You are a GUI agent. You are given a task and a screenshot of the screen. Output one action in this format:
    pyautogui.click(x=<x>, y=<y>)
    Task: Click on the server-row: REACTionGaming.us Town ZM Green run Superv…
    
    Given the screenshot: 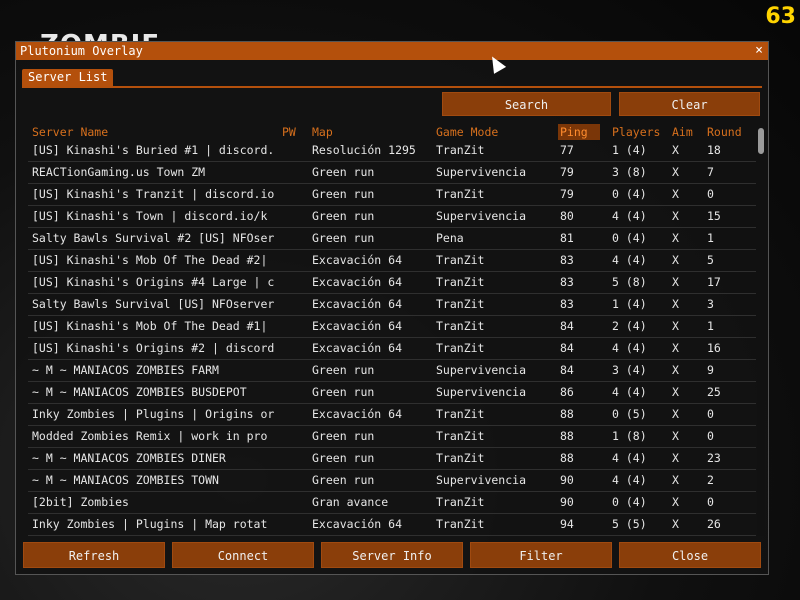 What is the action you would take?
    pyautogui.click(x=392, y=173)
    